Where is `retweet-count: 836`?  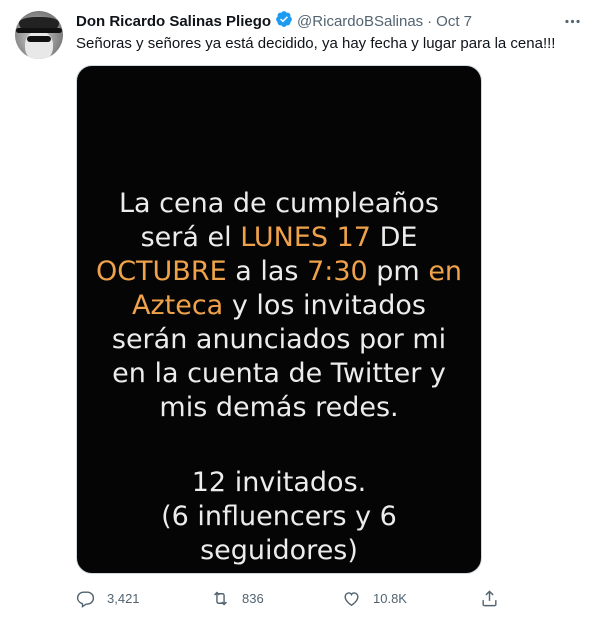
retweet-count: 836 is located at coordinates (253, 598).